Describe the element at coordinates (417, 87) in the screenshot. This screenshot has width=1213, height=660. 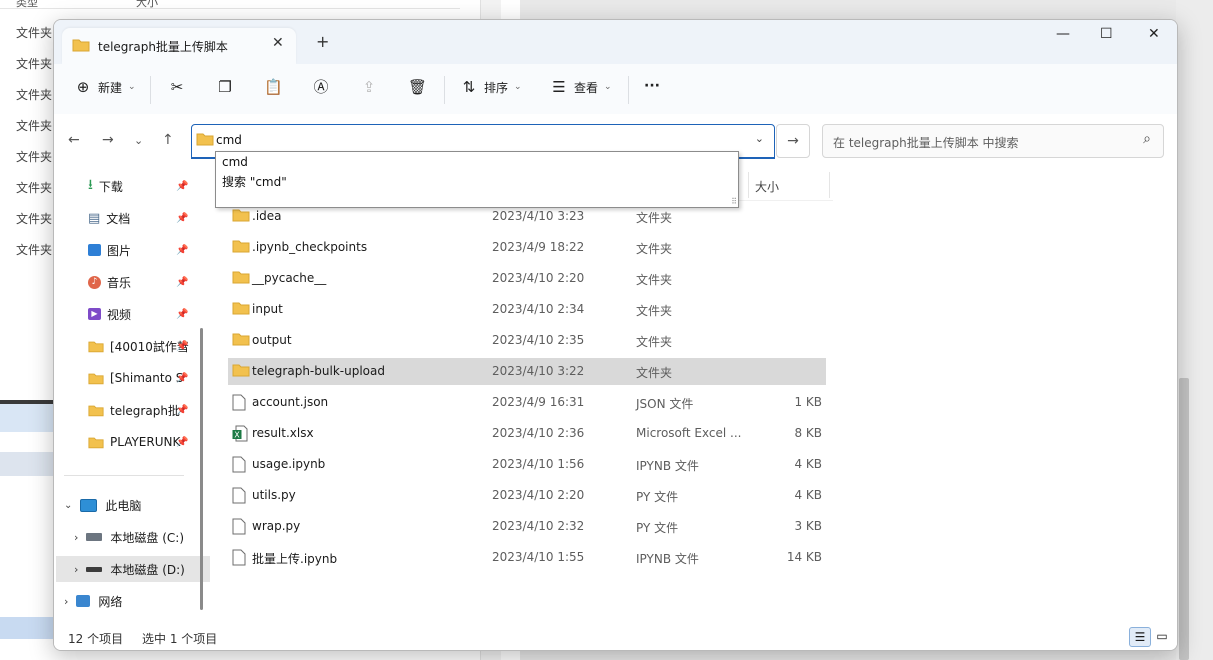
I see `delete-button: 🗑` at that location.